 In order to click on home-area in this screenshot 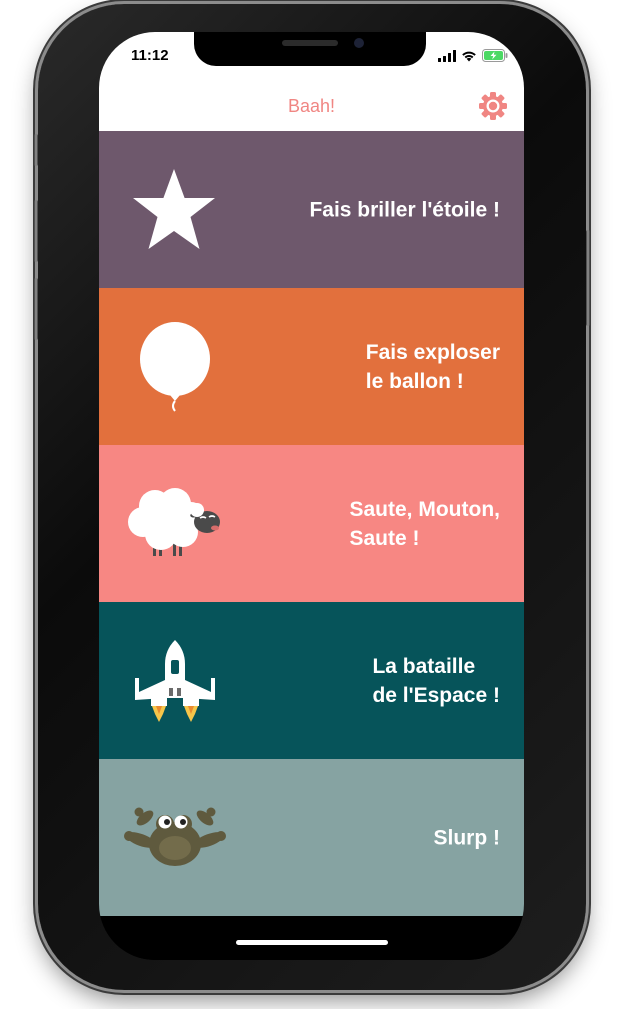, I will do `click(311, 938)`.